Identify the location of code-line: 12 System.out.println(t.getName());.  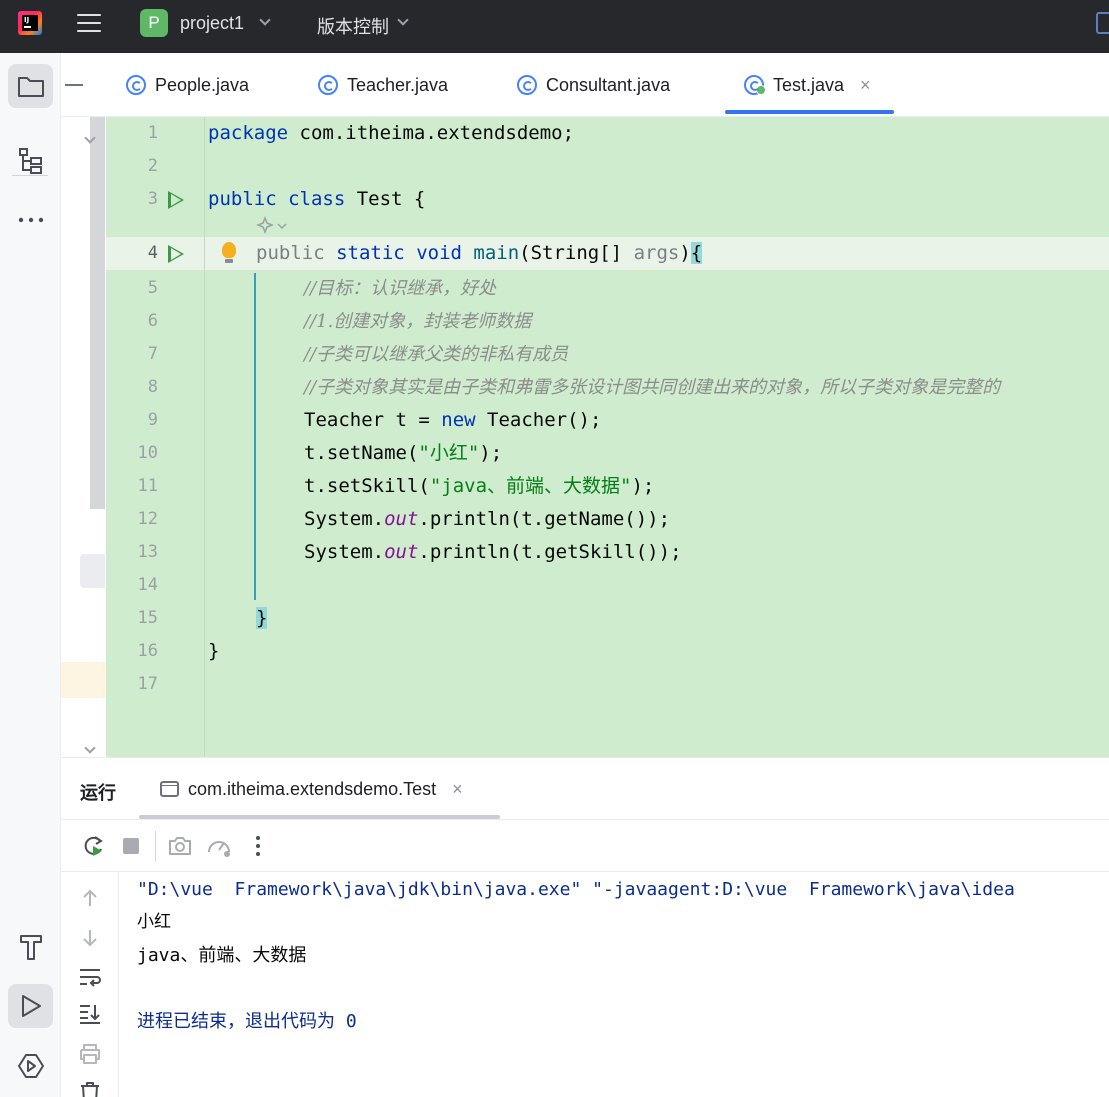
(607, 519).